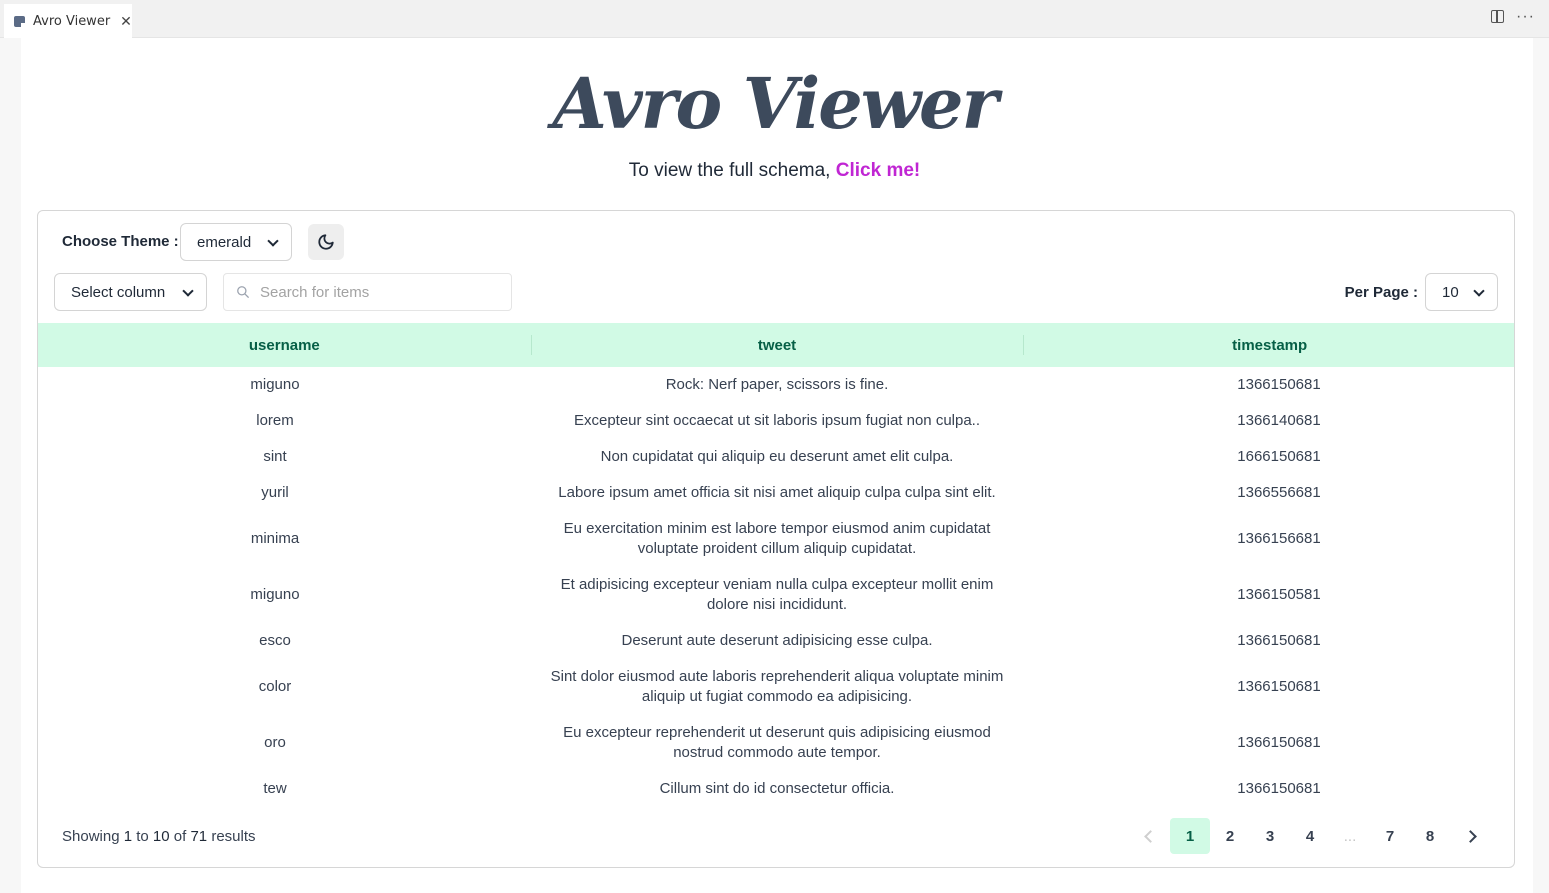  What do you see at coordinates (91, 836) in the screenshot?
I see `showing-word: Showing` at bounding box center [91, 836].